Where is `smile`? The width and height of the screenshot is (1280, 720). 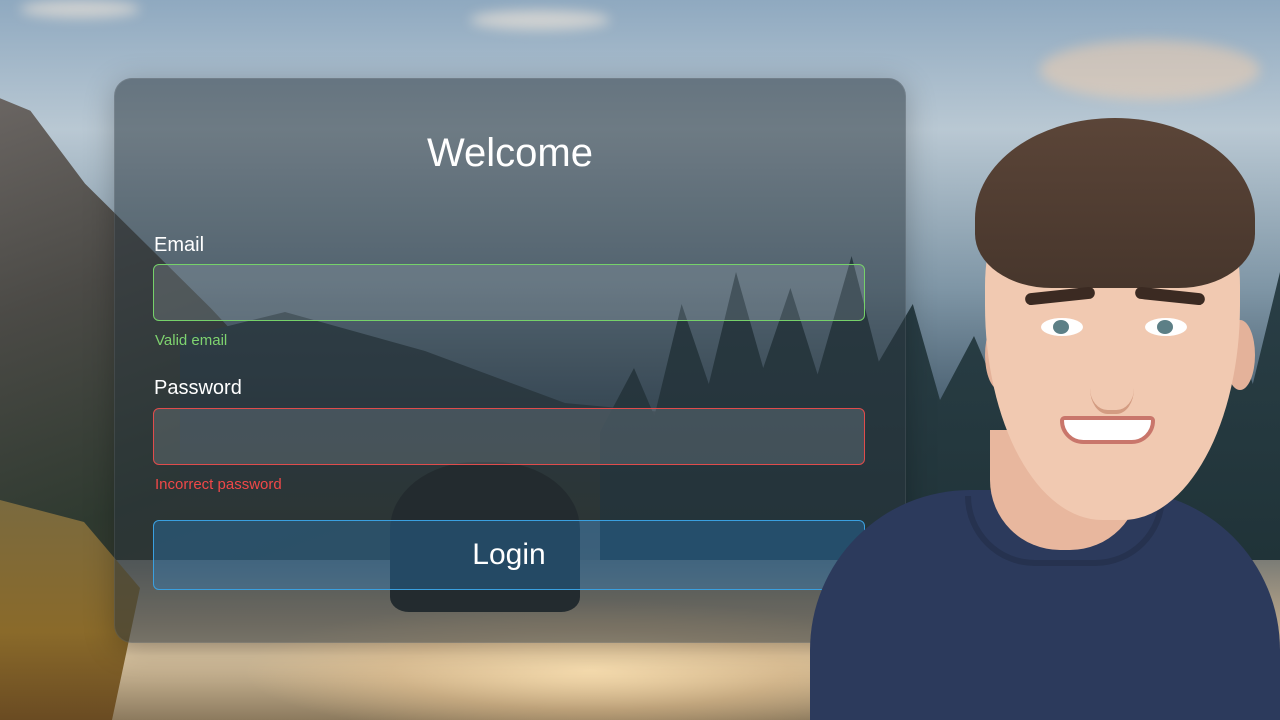
smile is located at coordinates (1107, 430).